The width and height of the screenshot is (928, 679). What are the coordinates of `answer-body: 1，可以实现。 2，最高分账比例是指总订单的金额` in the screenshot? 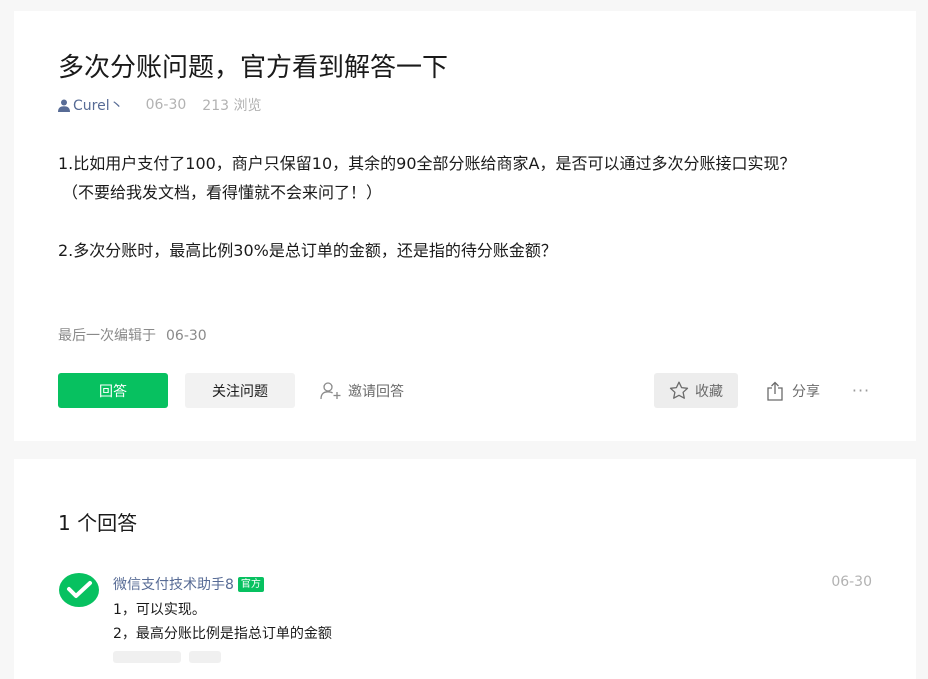 It's located at (222, 622).